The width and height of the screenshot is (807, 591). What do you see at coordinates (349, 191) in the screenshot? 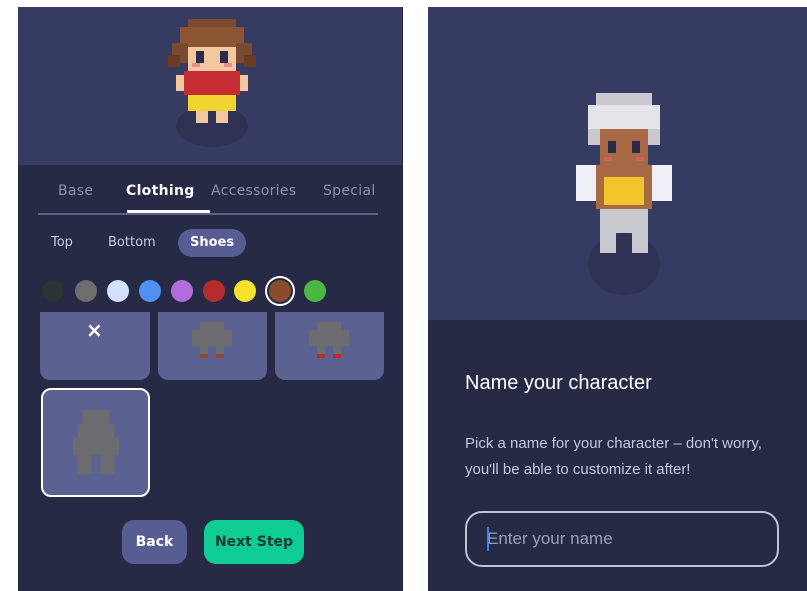
I see `tab-special: Special` at bounding box center [349, 191].